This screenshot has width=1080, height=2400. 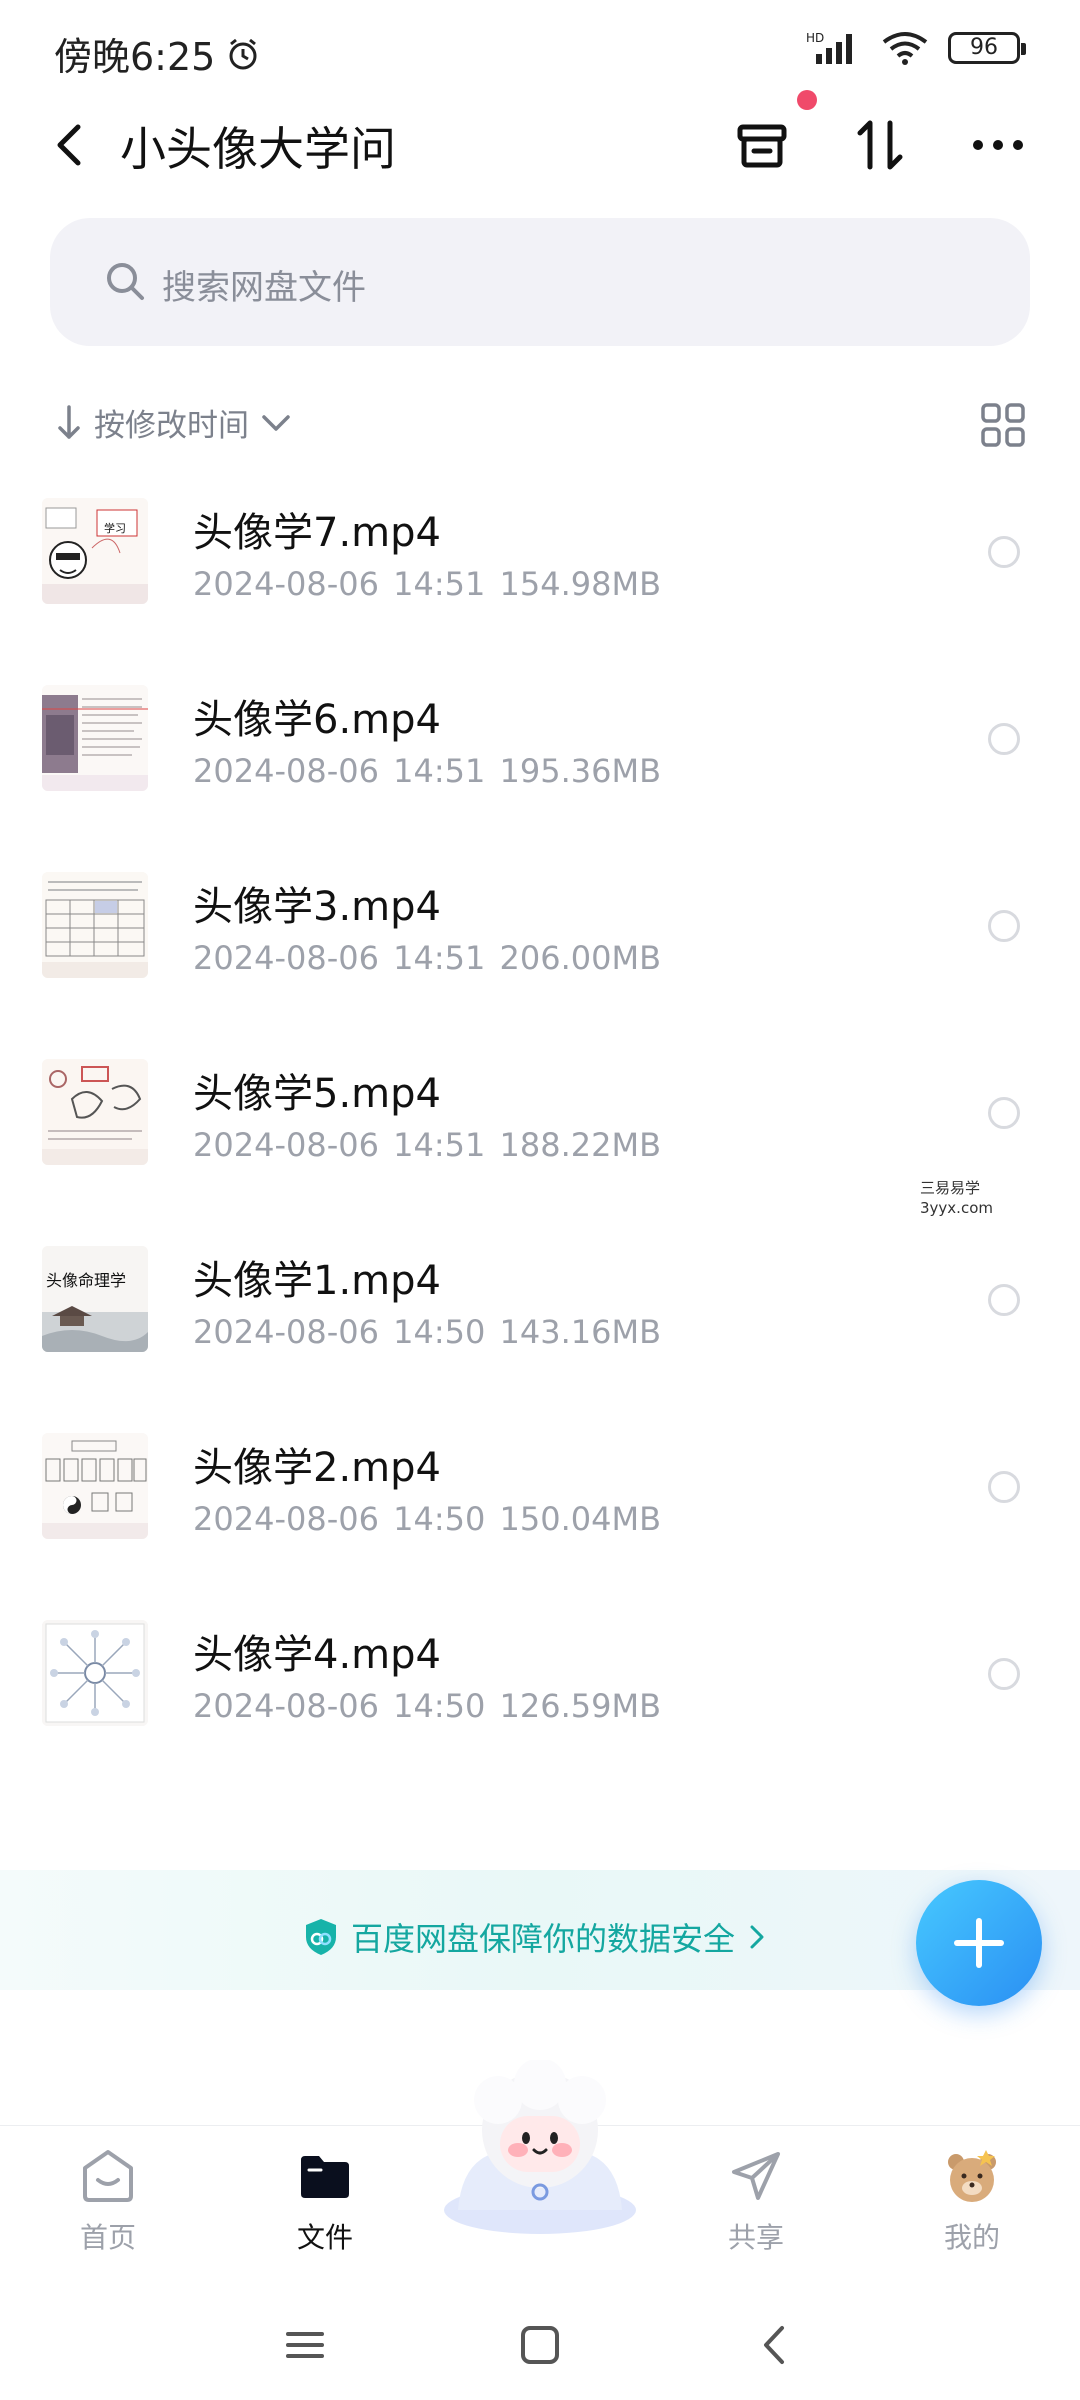 What do you see at coordinates (756, 2206) in the screenshot?
I see `tab-share: 共享` at bounding box center [756, 2206].